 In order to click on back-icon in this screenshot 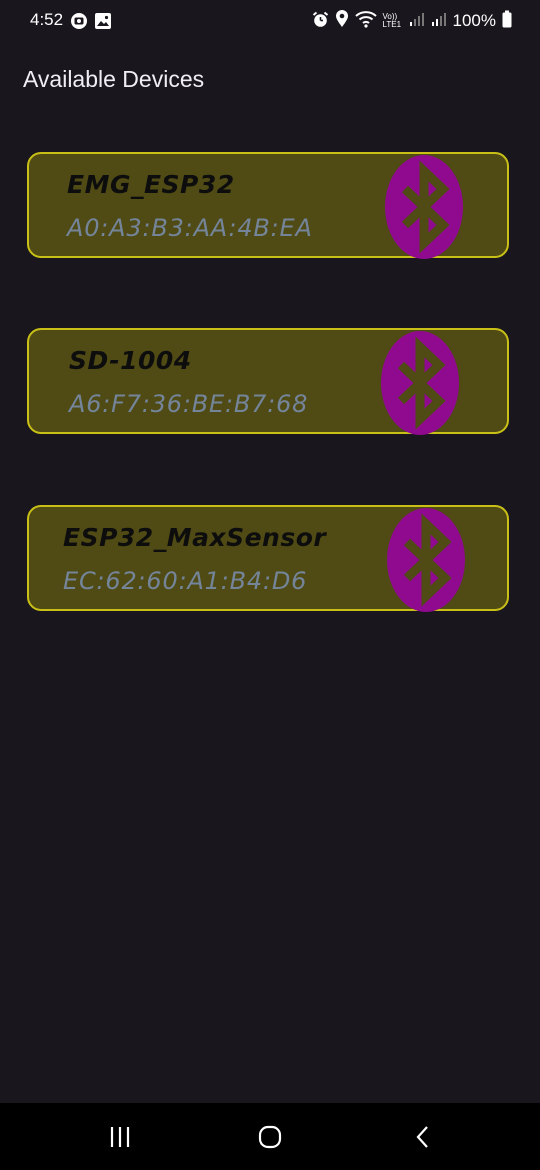, I will do `click(423, 1139)`.